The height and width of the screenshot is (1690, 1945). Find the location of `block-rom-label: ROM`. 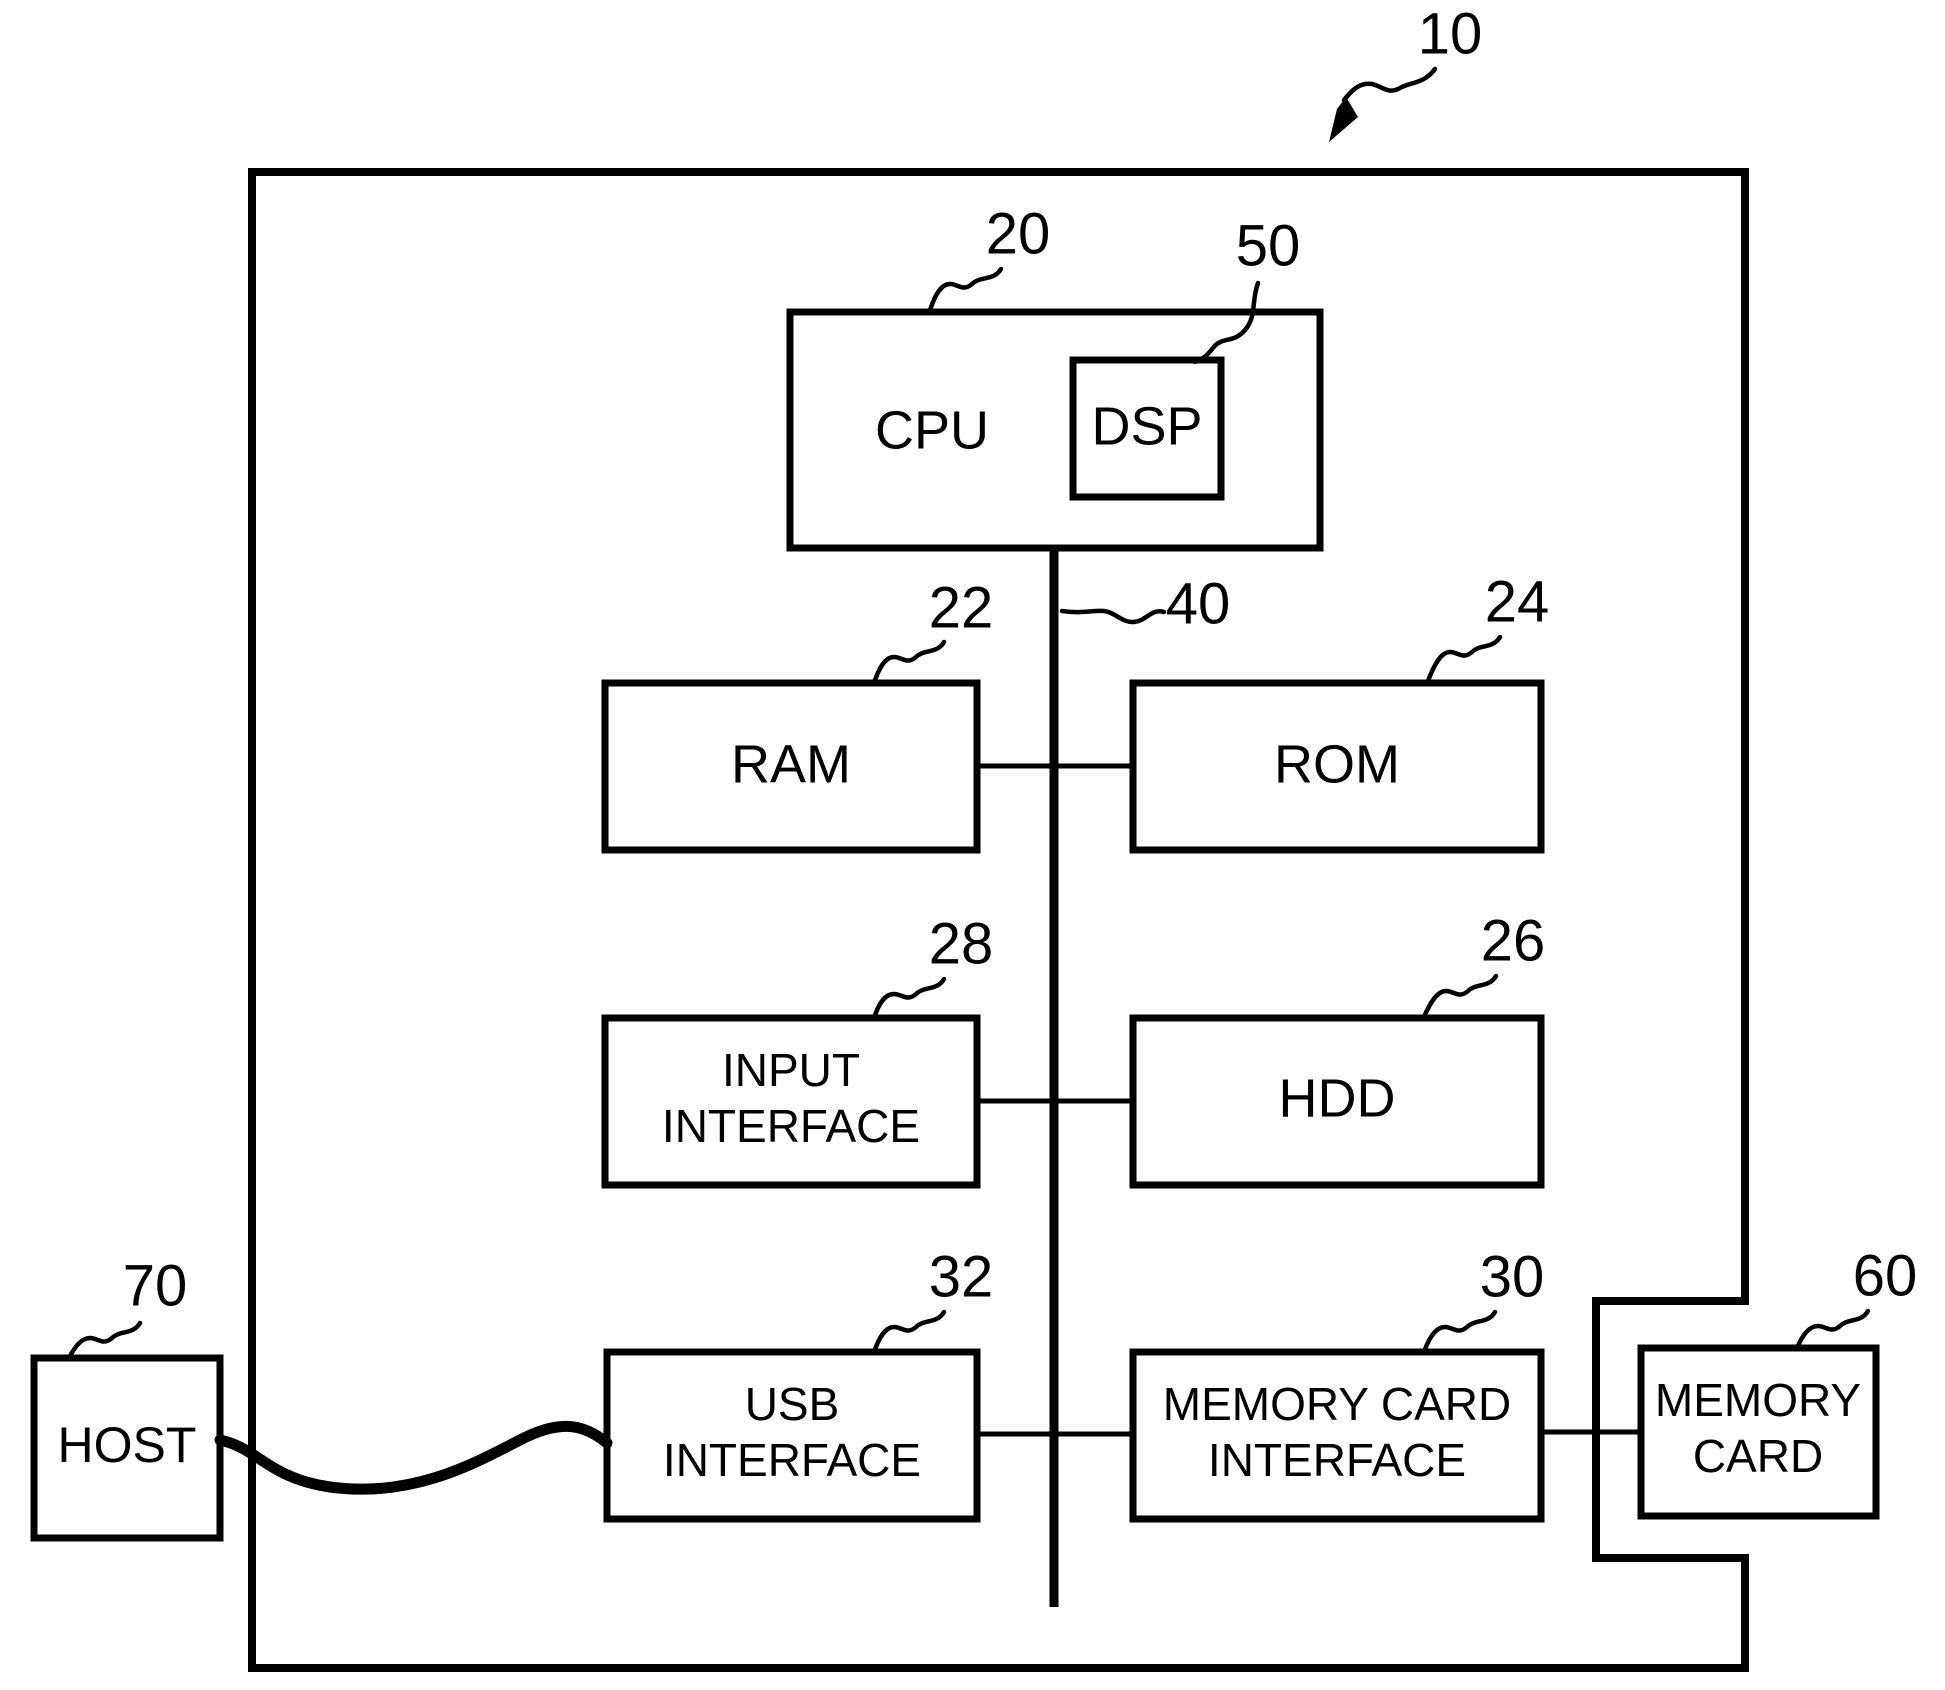

block-rom-label: ROM is located at coordinates (1337, 764).